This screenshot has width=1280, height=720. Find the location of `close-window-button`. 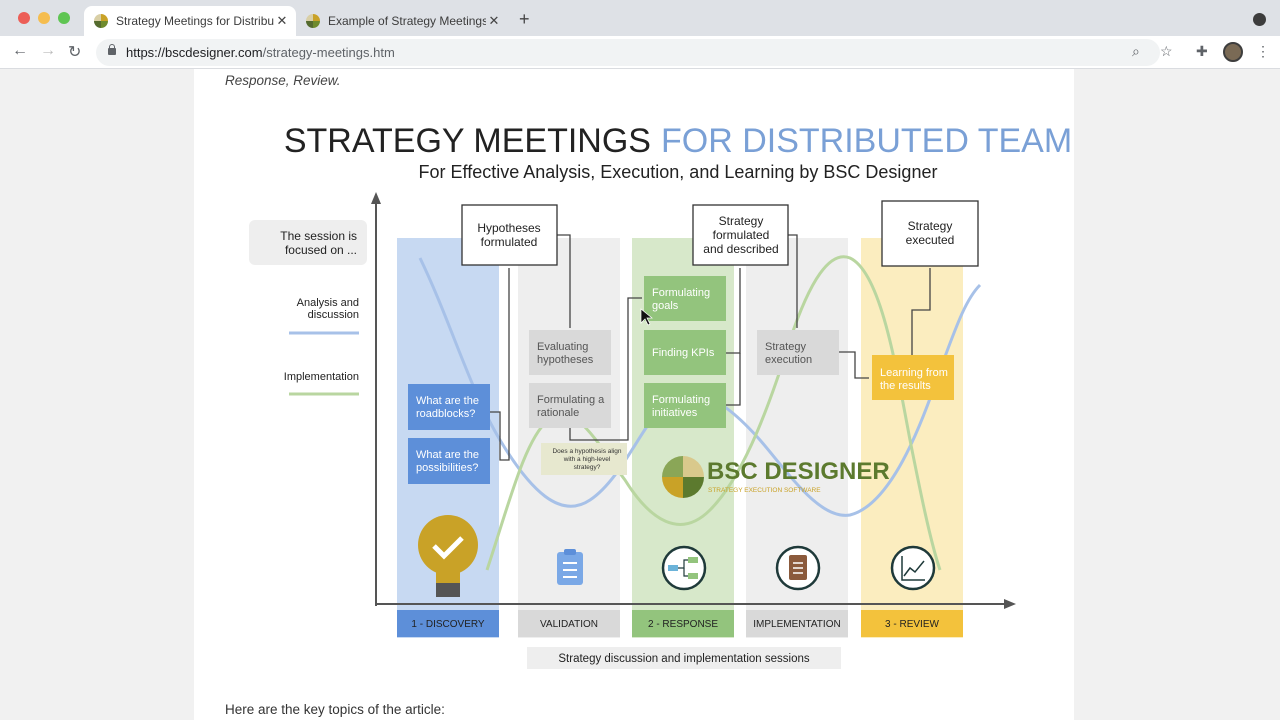

close-window-button is located at coordinates (24, 18).